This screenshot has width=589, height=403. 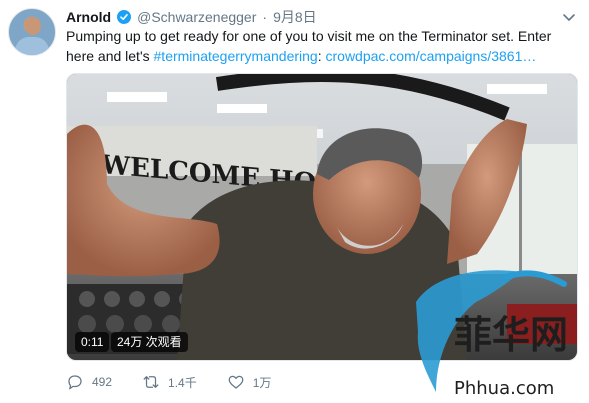 I want to click on tweet-colon: :, so click(x=321, y=56).